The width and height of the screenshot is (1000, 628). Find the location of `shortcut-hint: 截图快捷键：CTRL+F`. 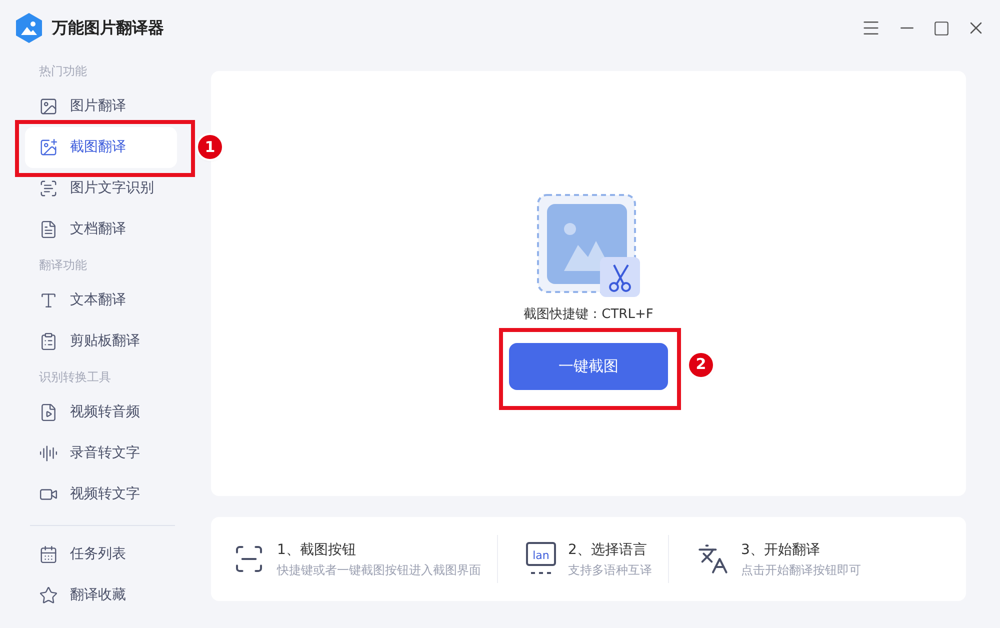

shortcut-hint: 截图快捷键：CTRL+F is located at coordinates (589, 315).